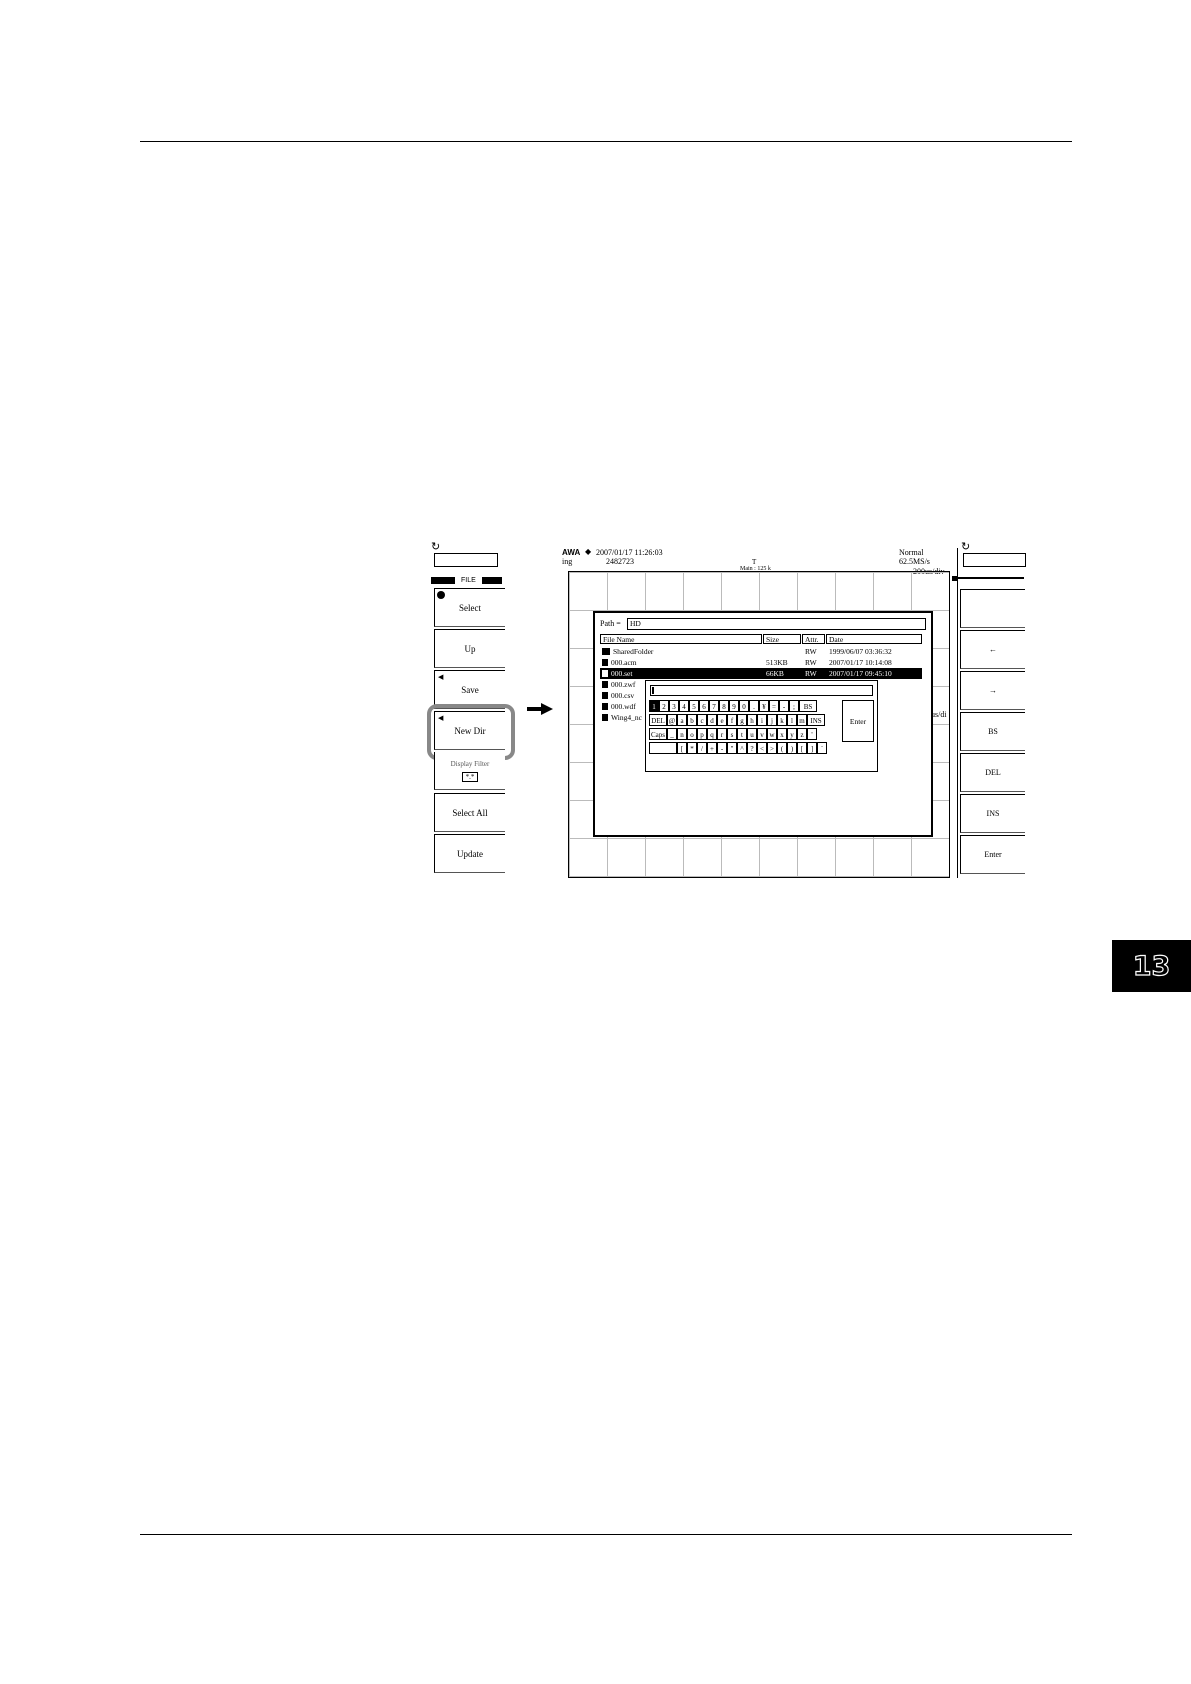 The image size is (1191, 1684). What do you see at coordinates (764, 706) in the screenshot?
I see `keyboard-key: ¥` at bounding box center [764, 706].